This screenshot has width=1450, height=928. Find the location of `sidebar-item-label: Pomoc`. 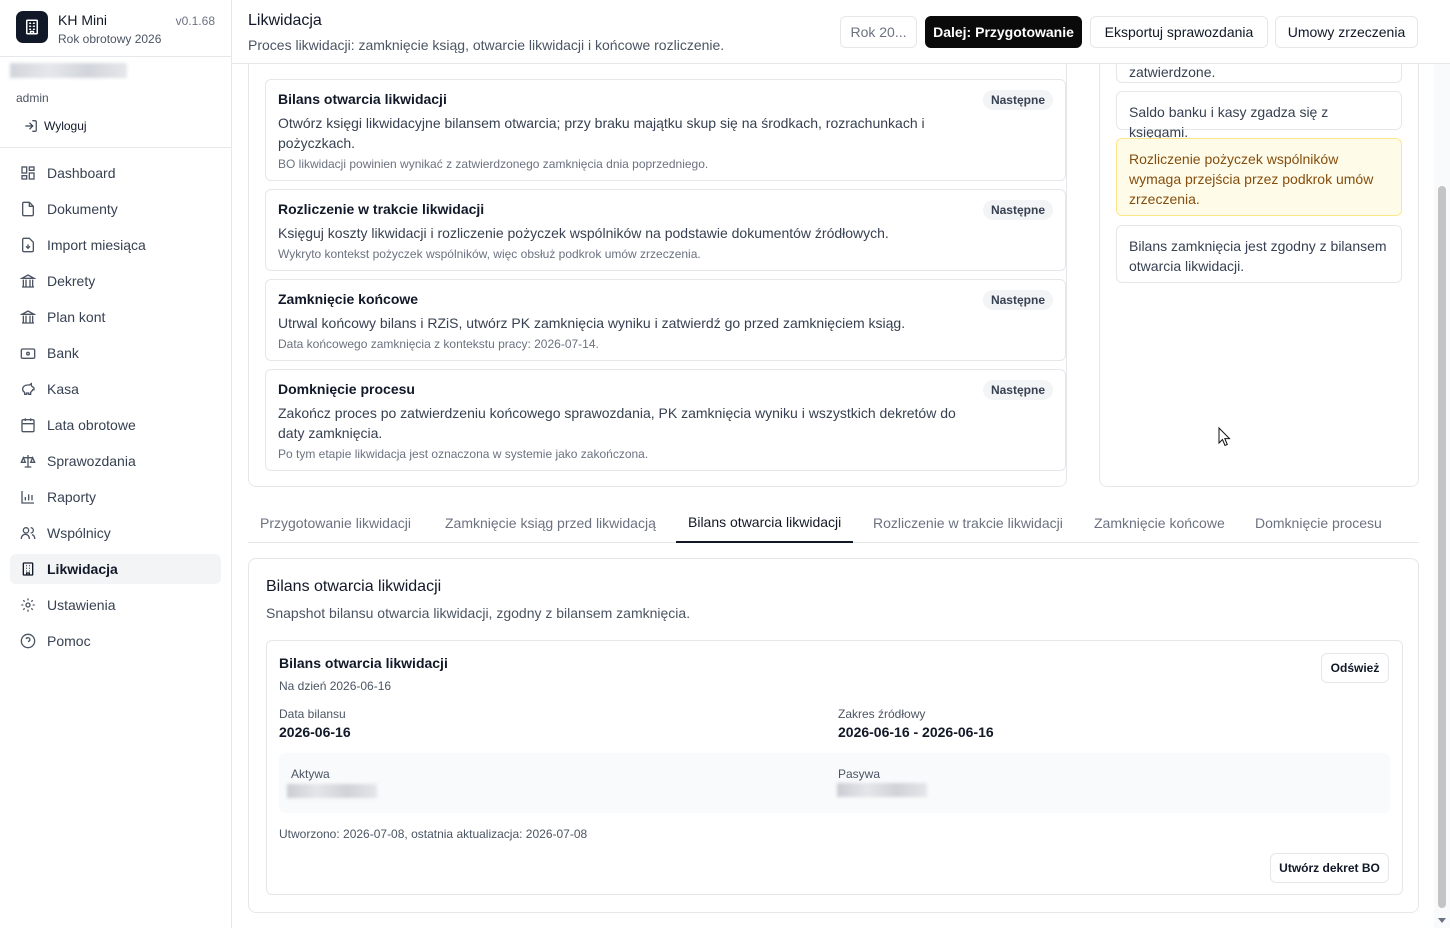

sidebar-item-label: Pomoc is located at coordinates (69, 641).